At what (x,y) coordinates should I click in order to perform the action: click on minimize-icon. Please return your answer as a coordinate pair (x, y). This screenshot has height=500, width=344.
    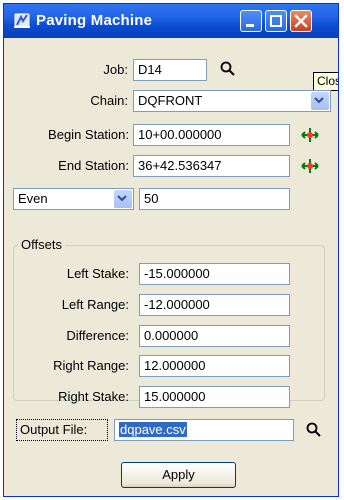
    Looking at the image, I should click on (250, 25).